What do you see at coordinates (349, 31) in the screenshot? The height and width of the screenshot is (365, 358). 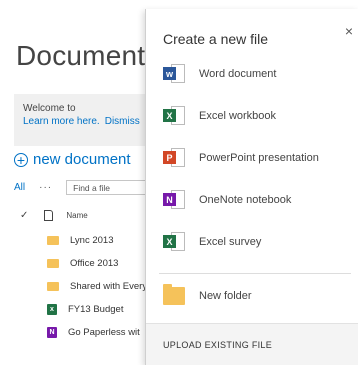 I see `close-icon: ×` at bounding box center [349, 31].